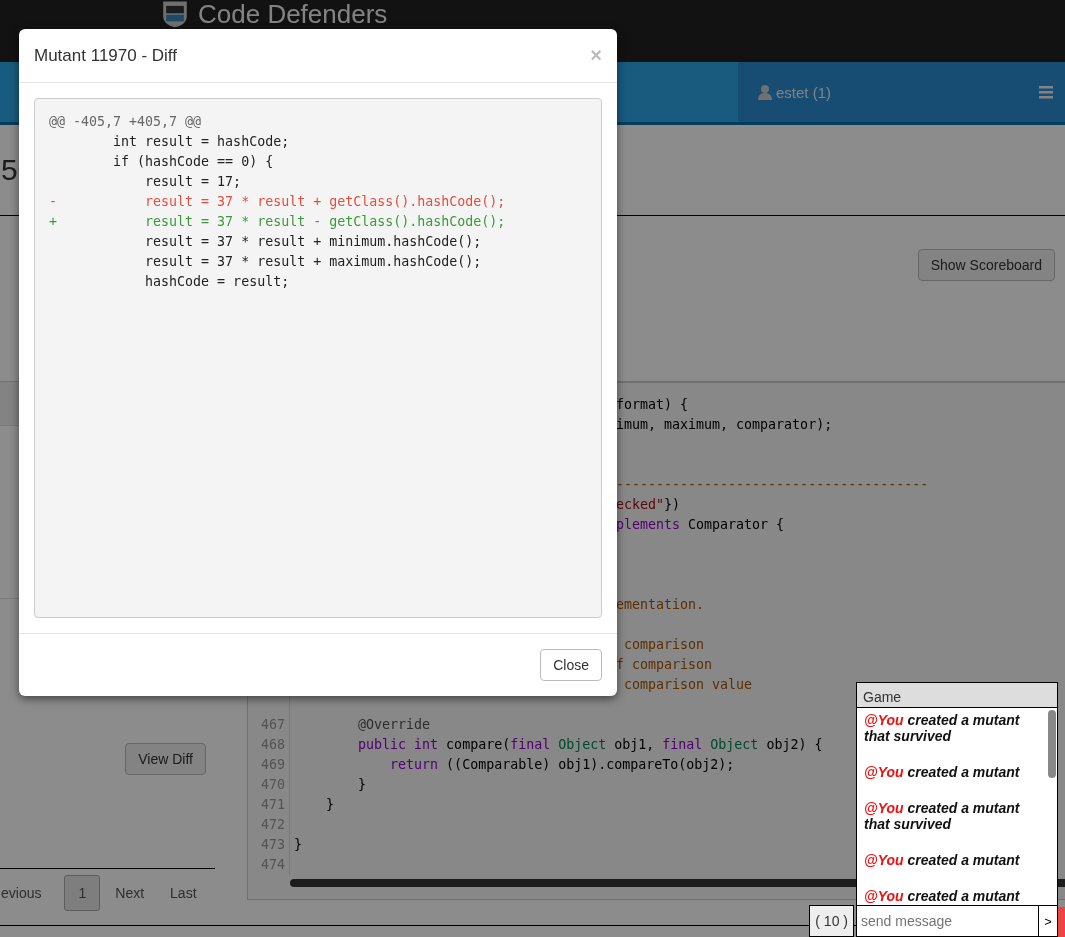 This screenshot has width=1065, height=937. What do you see at coordinates (700, 525) in the screenshot?
I see `code-line: plements Comparator {` at bounding box center [700, 525].